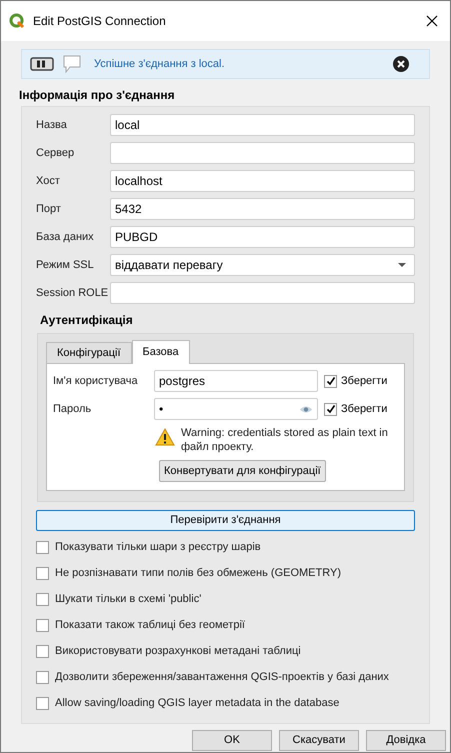  What do you see at coordinates (242, 471) in the screenshot?
I see `convert-button: Конвертувати для конфігурації` at bounding box center [242, 471].